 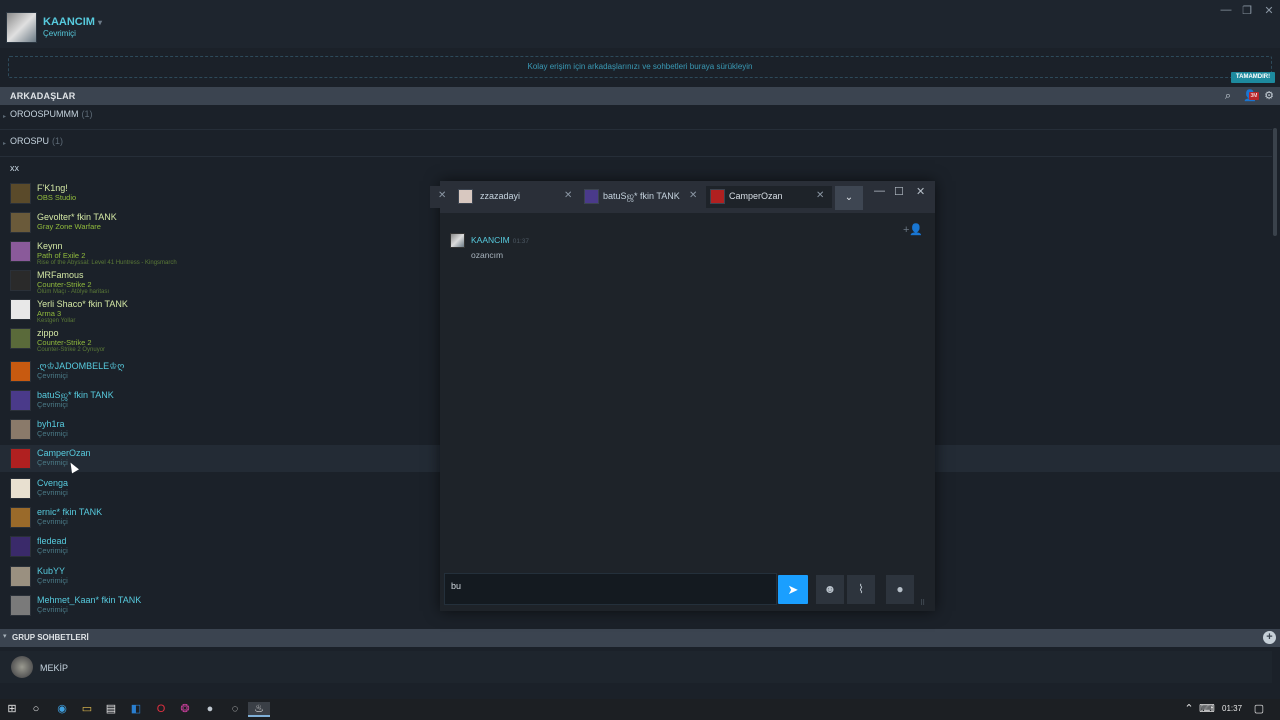 I want to click on chat-tab-zzazadayi: ✕ zzazadayi ✕, so click(x=501, y=197).